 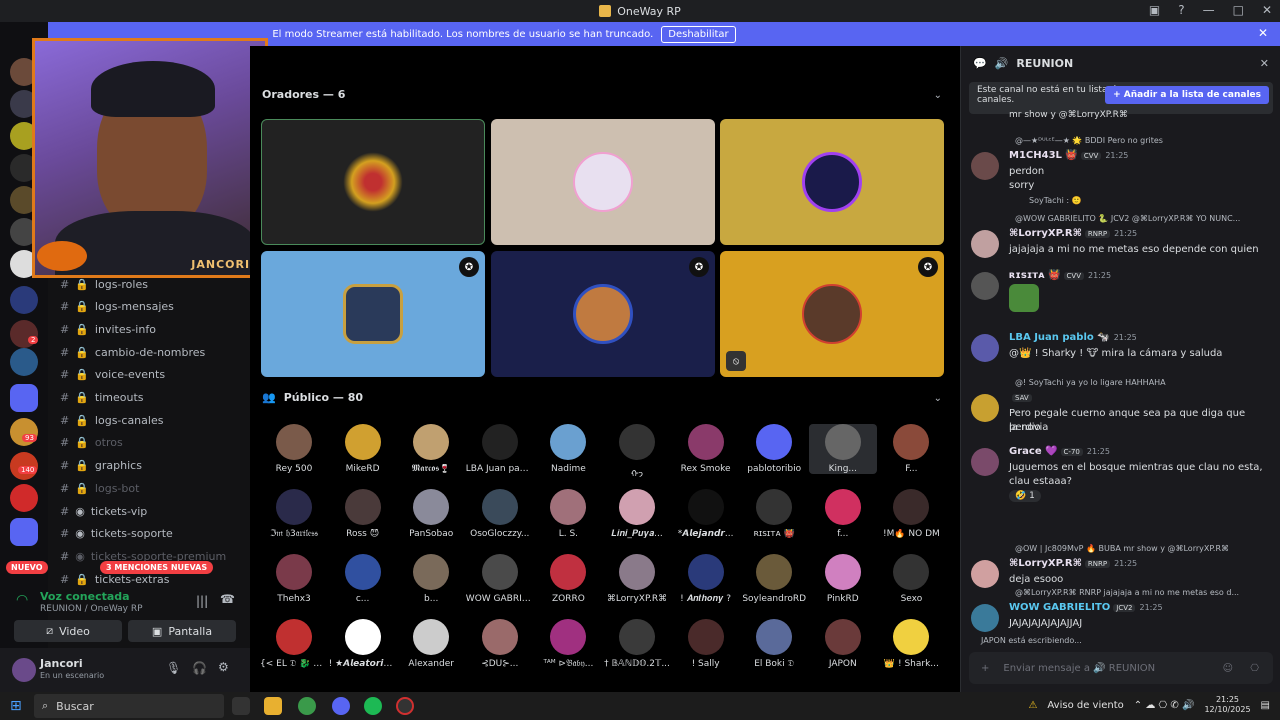 What do you see at coordinates (1181, 10) in the screenshot?
I see `help-icon: ?` at bounding box center [1181, 10].